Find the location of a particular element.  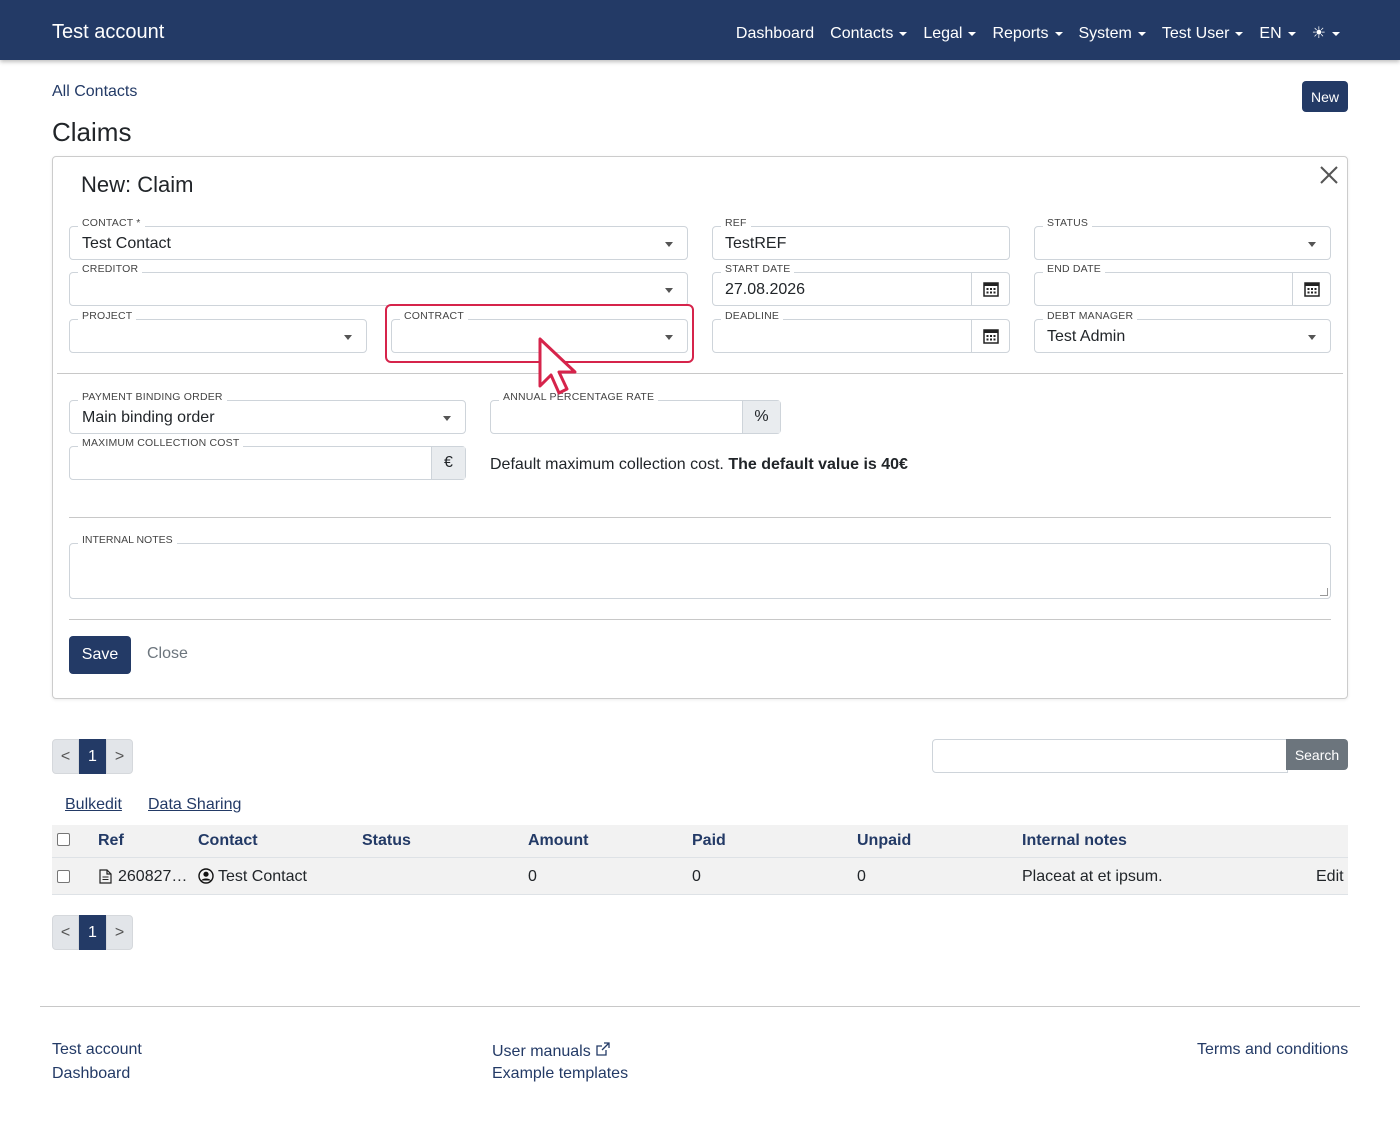

sun-icon: ☀ is located at coordinates (1318, 33).